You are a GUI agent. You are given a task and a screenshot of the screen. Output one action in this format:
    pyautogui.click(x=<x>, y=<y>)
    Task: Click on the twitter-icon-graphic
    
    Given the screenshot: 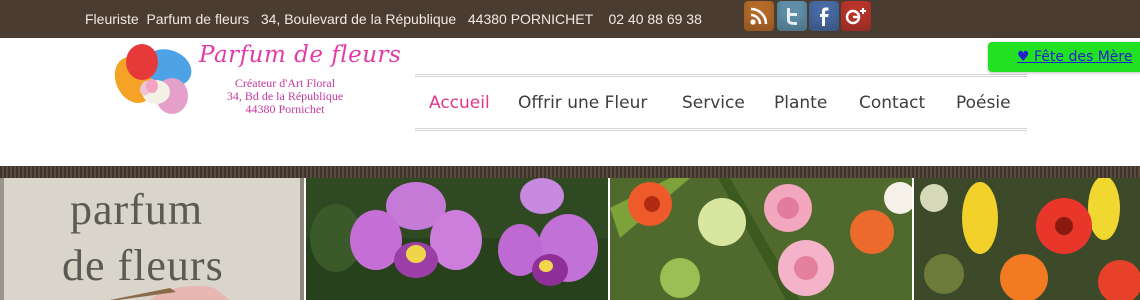 What is the action you would take?
    pyautogui.click(x=792, y=16)
    